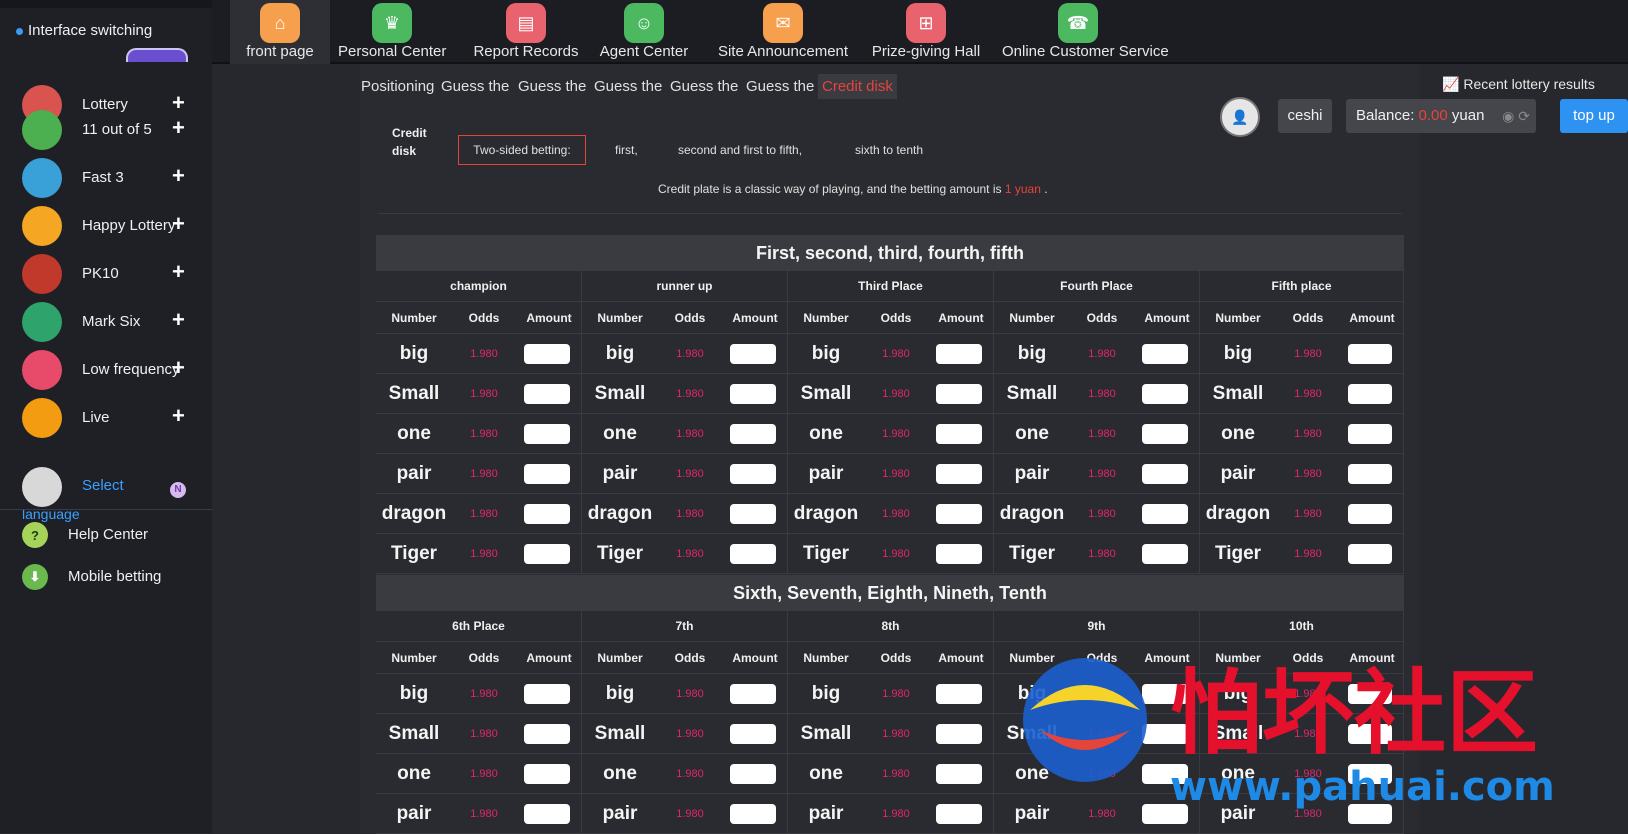  I want to click on tab-game-0: Positioning, so click(397, 86).